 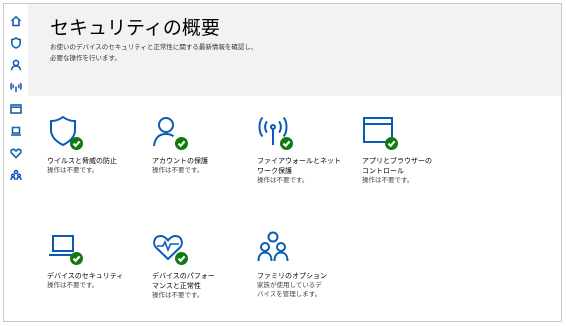 What do you see at coordinates (183, 281) in the screenshot?
I see `tile-title: デバイスのパフォー マンスと正常性` at bounding box center [183, 281].